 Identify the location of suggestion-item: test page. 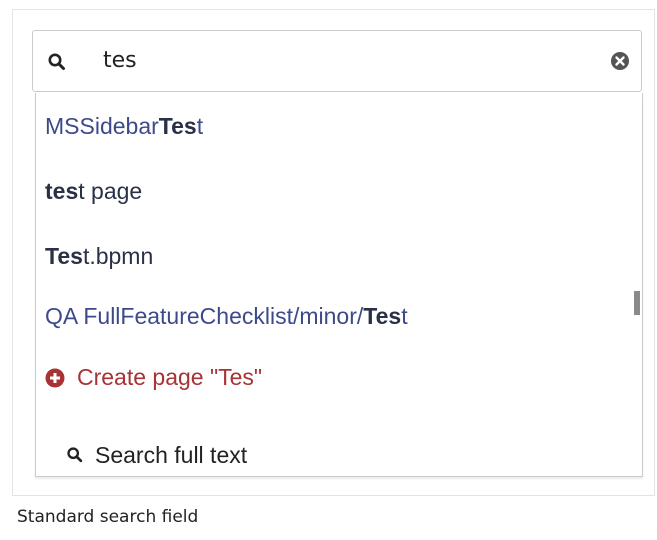
(93, 191).